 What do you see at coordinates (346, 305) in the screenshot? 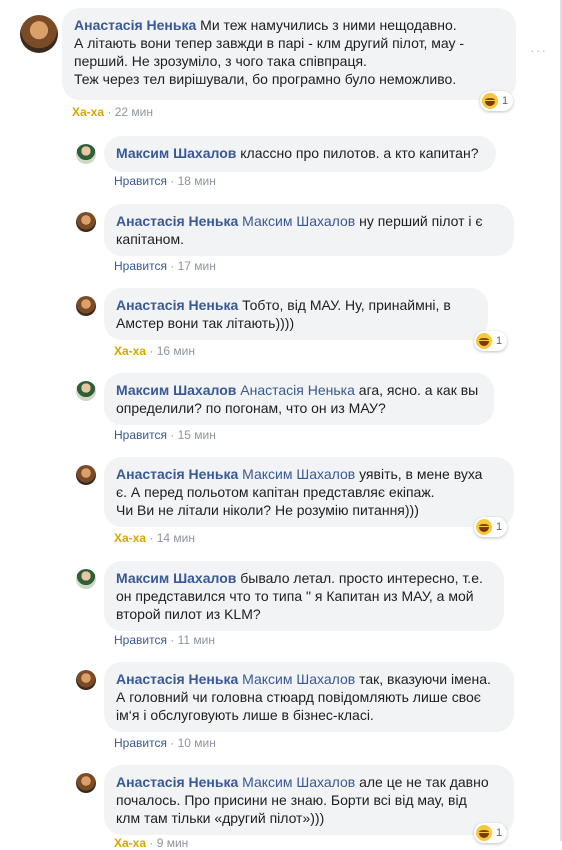
I see `comment-text-line: Тобто, від МАУ. Ну, принаймні, в` at bounding box center [346, 305].